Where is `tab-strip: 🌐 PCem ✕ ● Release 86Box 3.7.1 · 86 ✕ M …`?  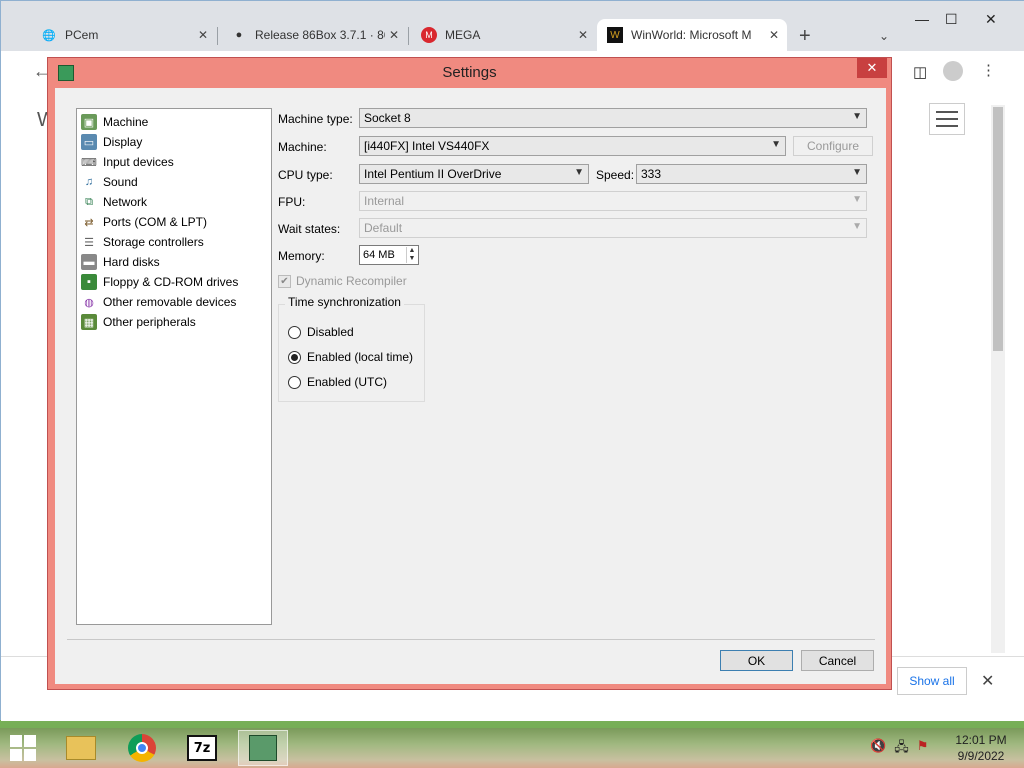
tab-strip: 🌐 PCem ✕ ● Release 86Box 3.7.1 · 86 ✕ M … is located at coordinates (512, 26).